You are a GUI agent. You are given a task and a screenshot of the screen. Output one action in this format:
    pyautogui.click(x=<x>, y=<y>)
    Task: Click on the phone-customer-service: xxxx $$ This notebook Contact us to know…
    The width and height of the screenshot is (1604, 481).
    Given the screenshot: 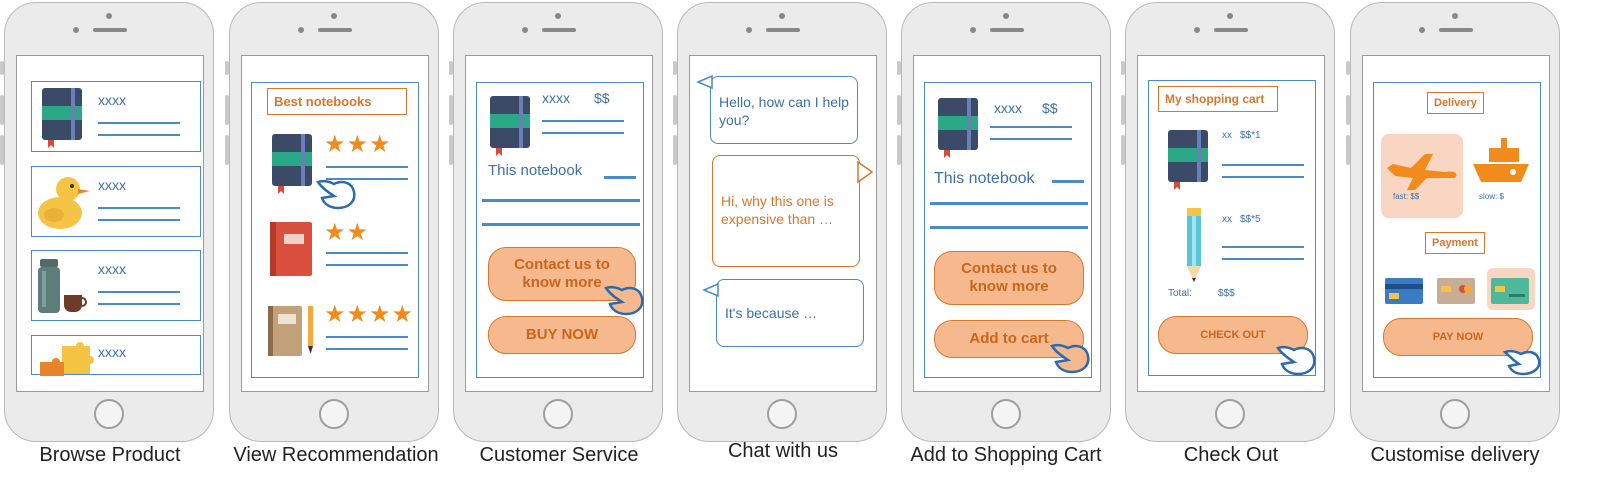 What is the action you would take?
    pyautogui.click(x=556, y=222)
    